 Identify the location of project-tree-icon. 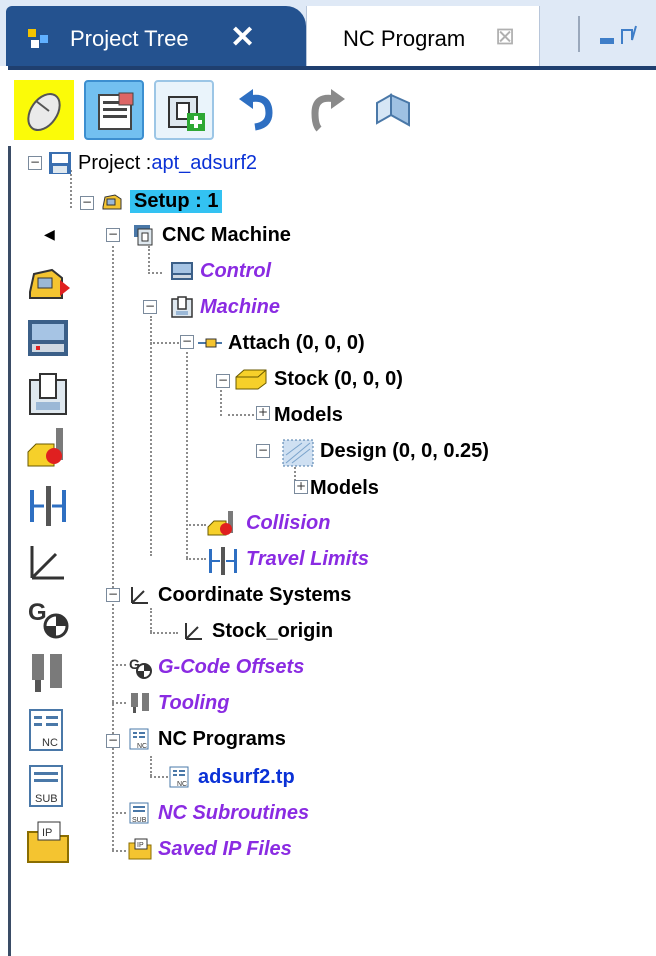
(39, 39).